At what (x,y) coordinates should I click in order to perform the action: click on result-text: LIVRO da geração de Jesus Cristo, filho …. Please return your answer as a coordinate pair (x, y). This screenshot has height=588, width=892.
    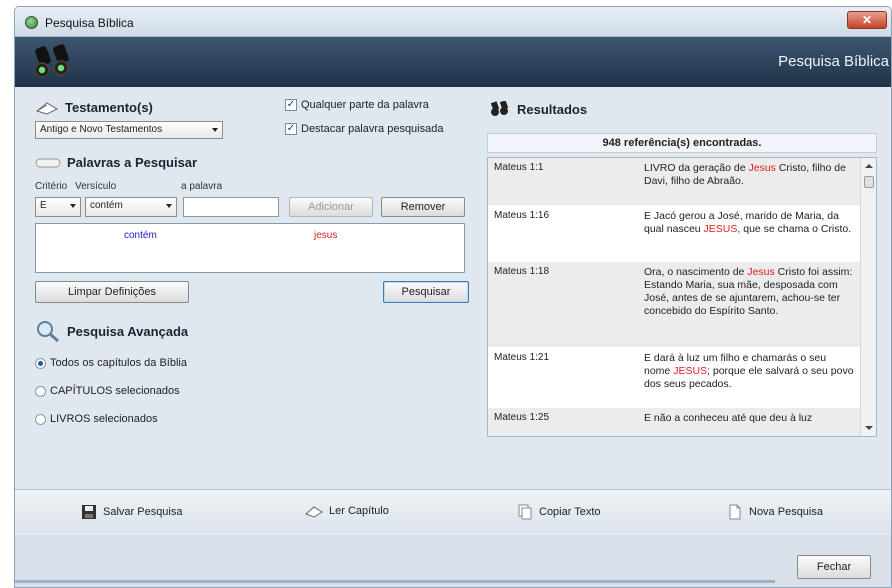
    Looking at the image, I should click on (749, 181).